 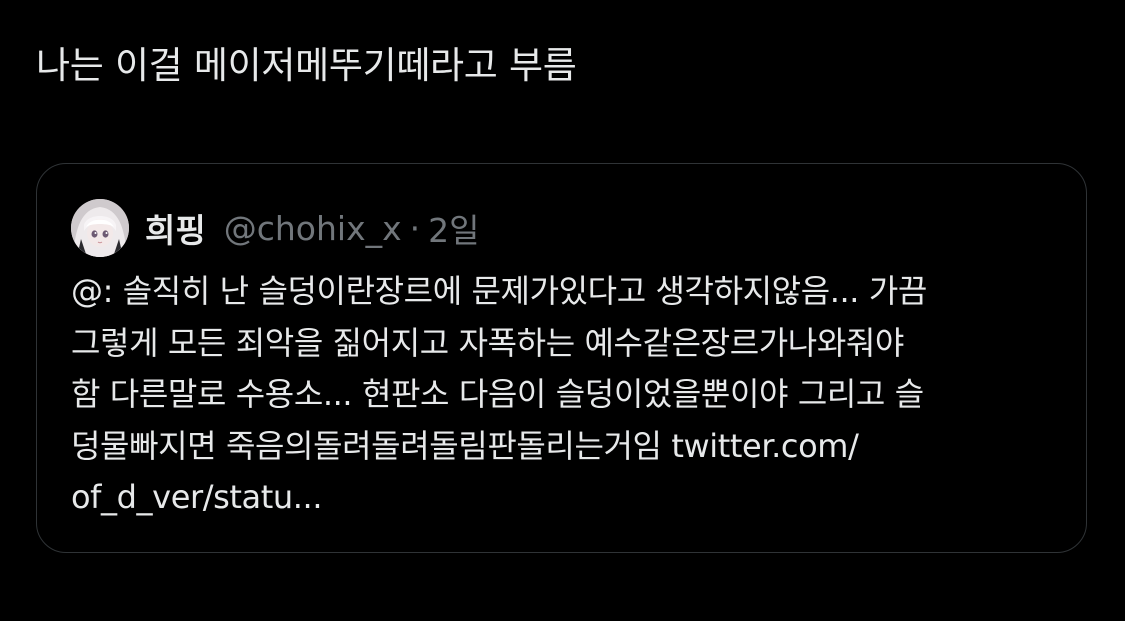 I want to click on author-name: 희핑, so click(x=175, y=228).